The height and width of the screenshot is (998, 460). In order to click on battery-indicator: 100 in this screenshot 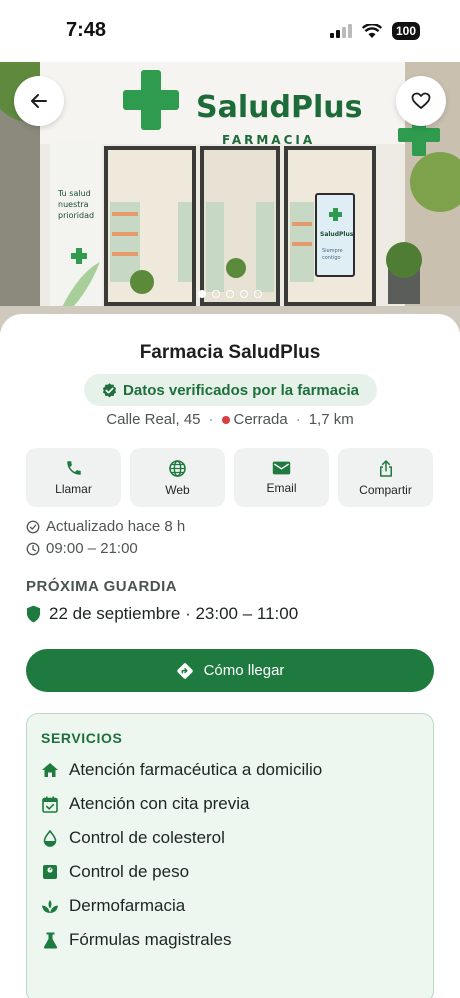, I will do `click(405, 31)`.